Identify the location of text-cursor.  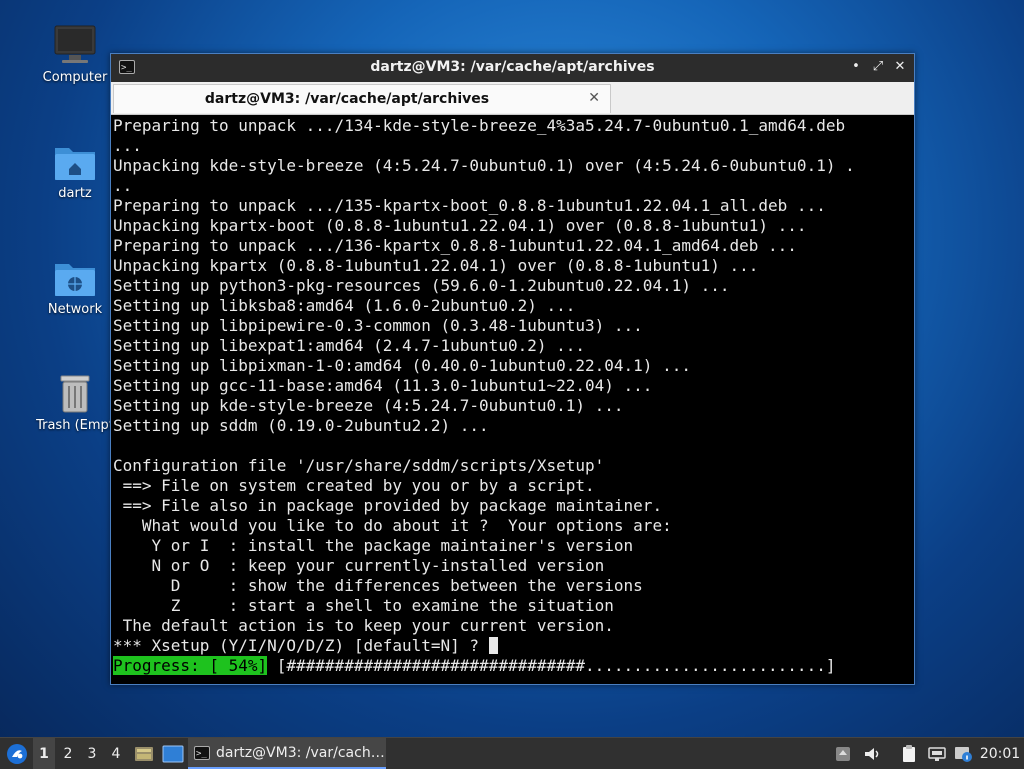
(493, 645).